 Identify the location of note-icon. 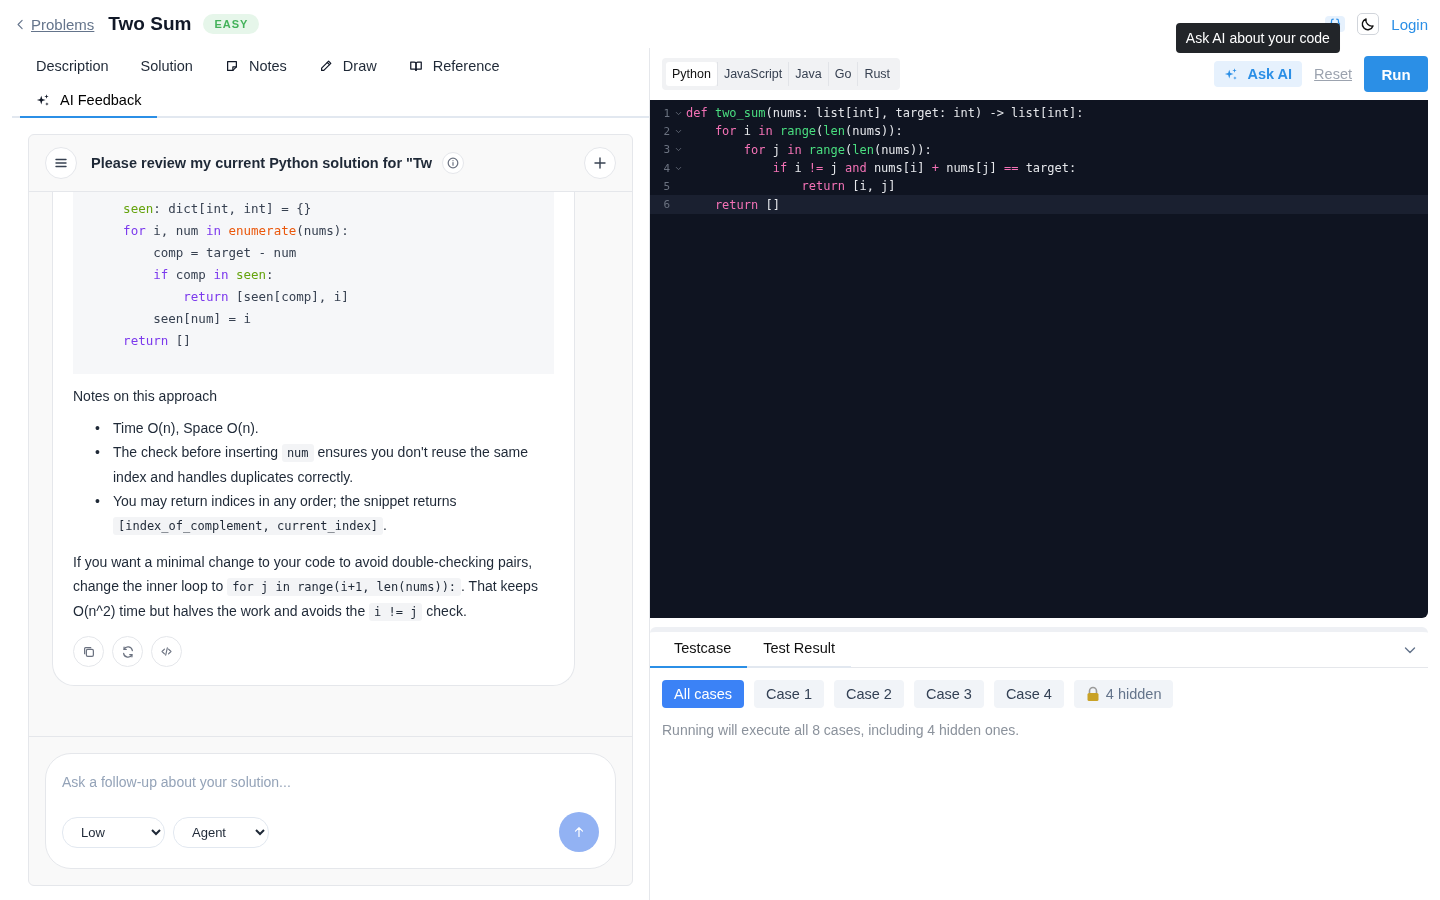
(231, 66).